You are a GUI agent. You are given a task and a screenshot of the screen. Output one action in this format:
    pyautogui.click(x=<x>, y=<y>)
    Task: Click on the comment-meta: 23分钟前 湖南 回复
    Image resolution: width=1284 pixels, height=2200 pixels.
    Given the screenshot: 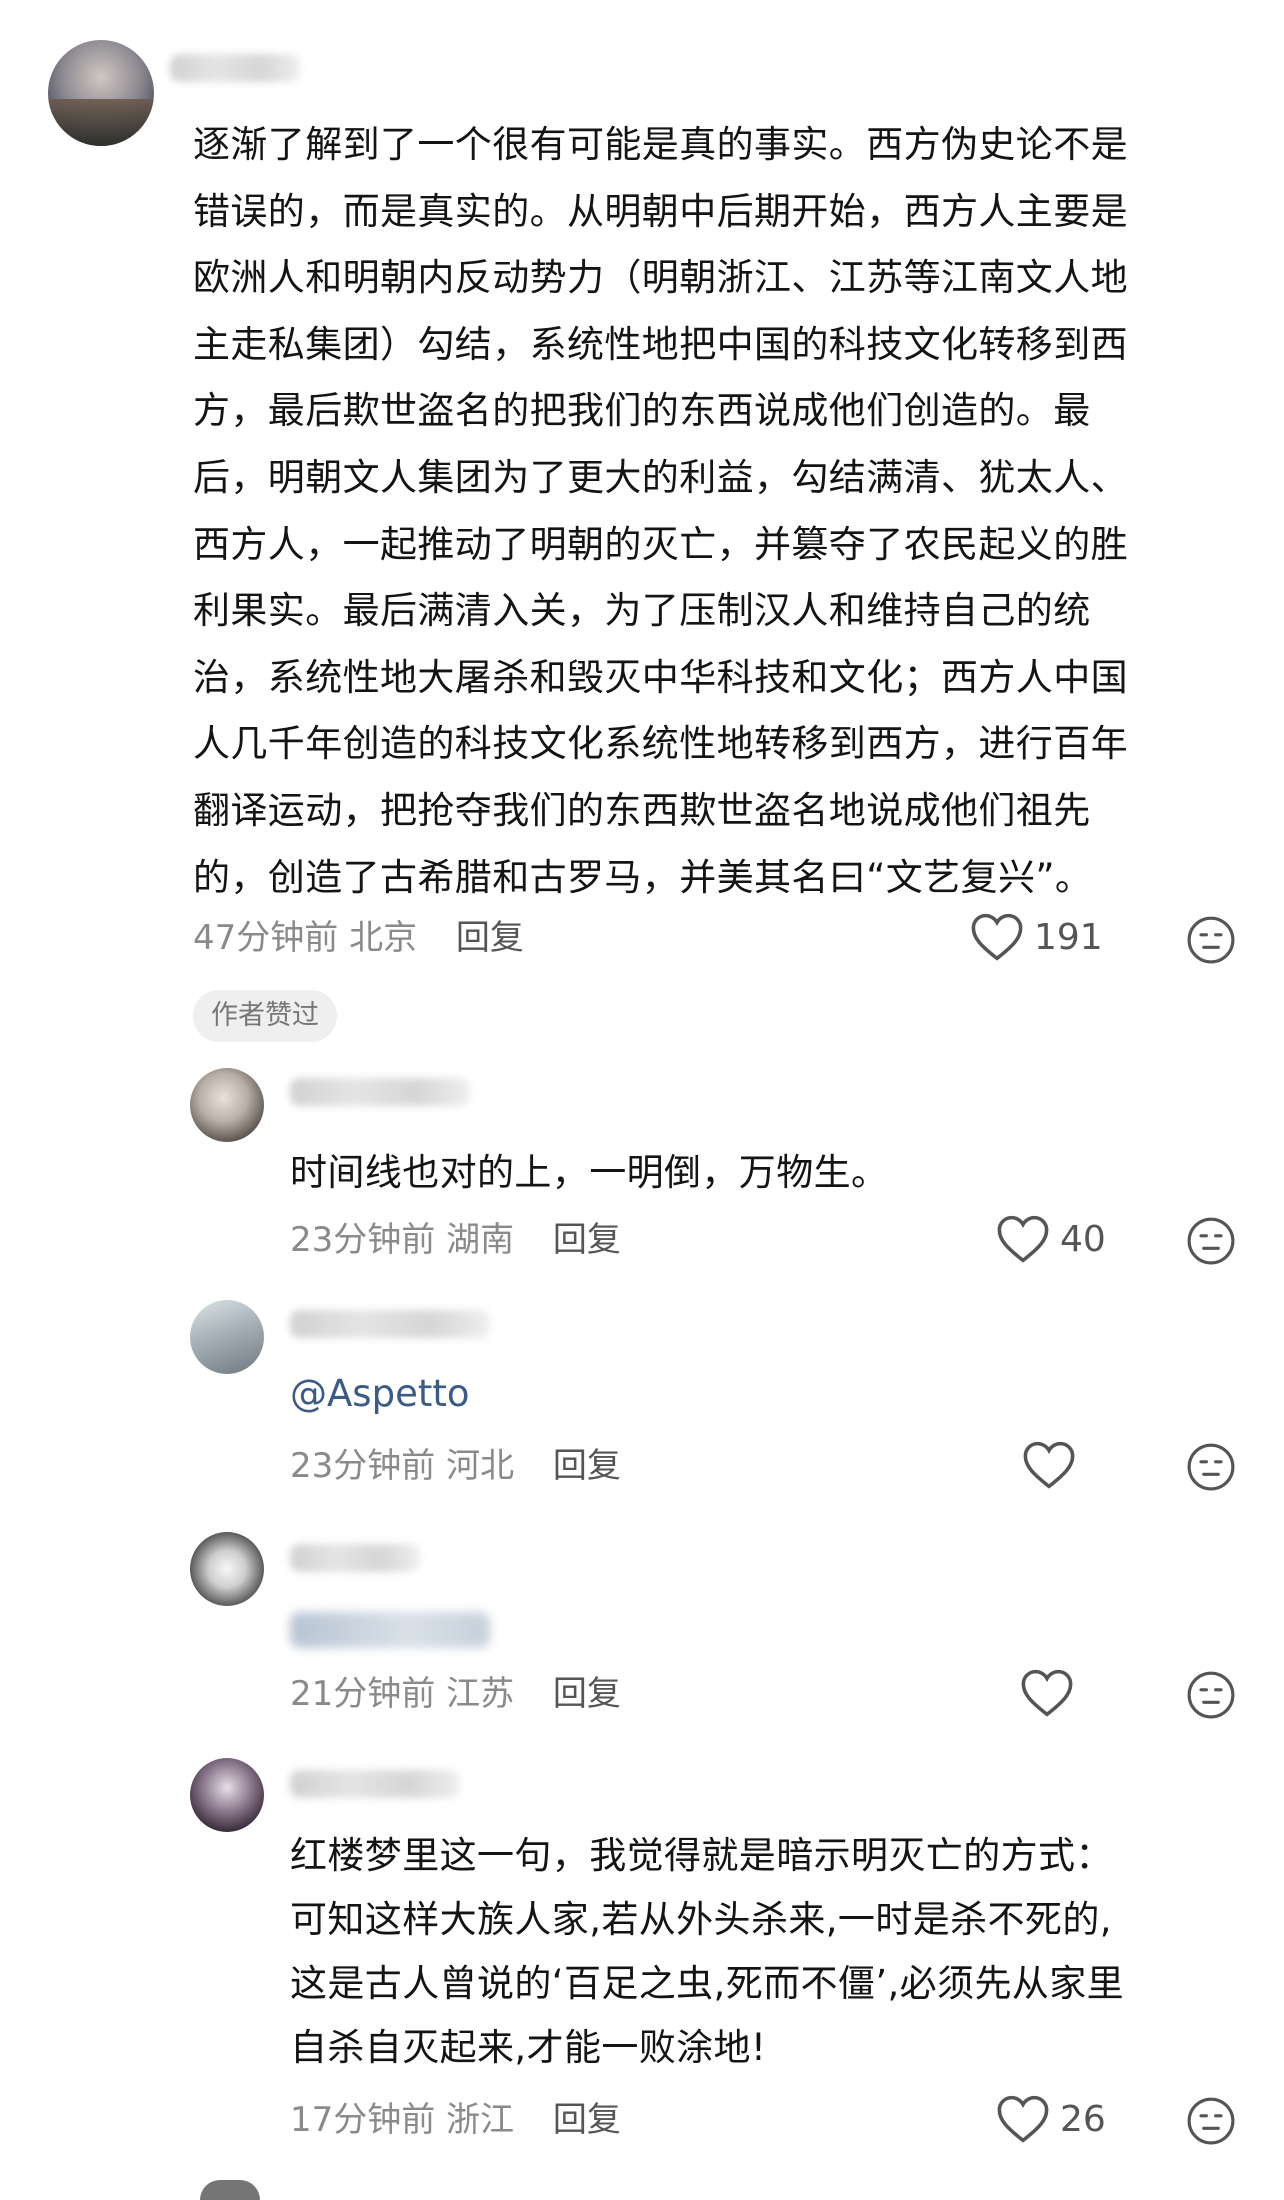 What is the action you would take?
    pyautogui.click(x=455, y=1240)
    